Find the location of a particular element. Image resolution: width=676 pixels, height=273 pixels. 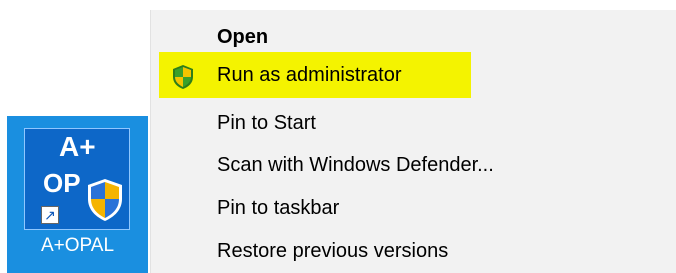

menu-item-label: Pin to taskbar is located at coordinates (278, 207).